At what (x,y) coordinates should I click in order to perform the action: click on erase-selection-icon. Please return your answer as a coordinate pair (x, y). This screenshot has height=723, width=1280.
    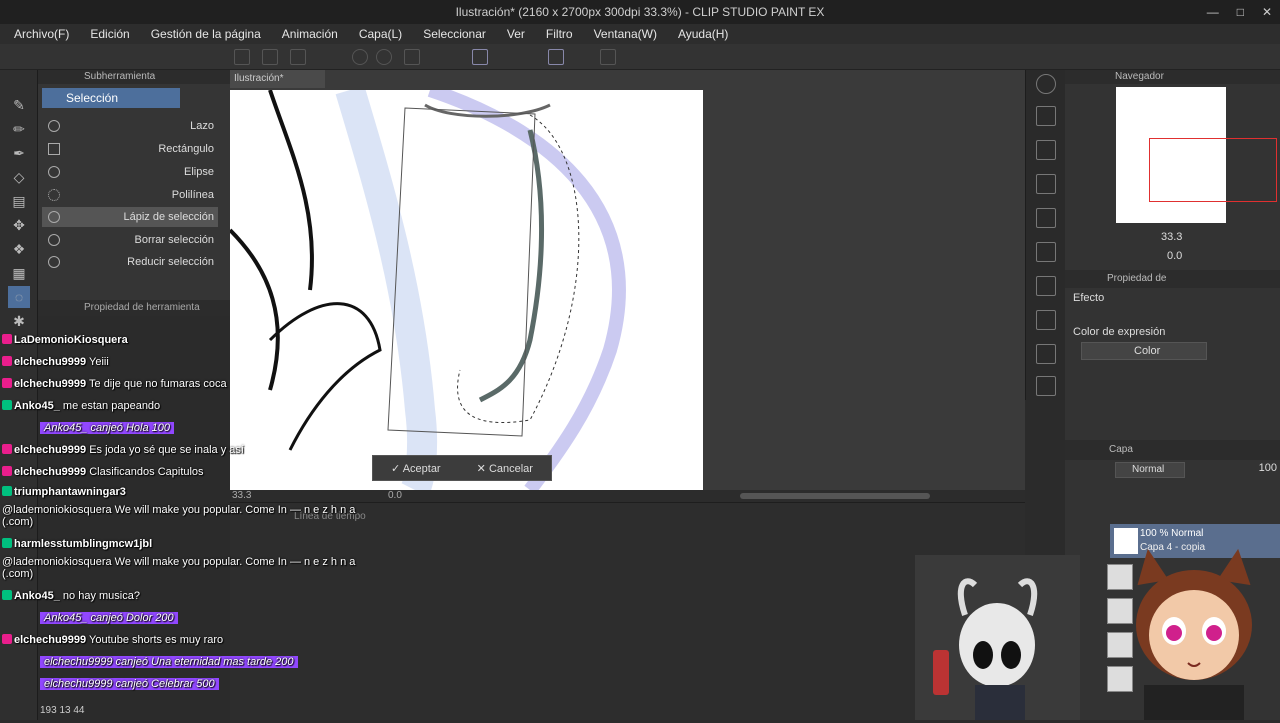
    Looking at the image, I should click on (54, 240).